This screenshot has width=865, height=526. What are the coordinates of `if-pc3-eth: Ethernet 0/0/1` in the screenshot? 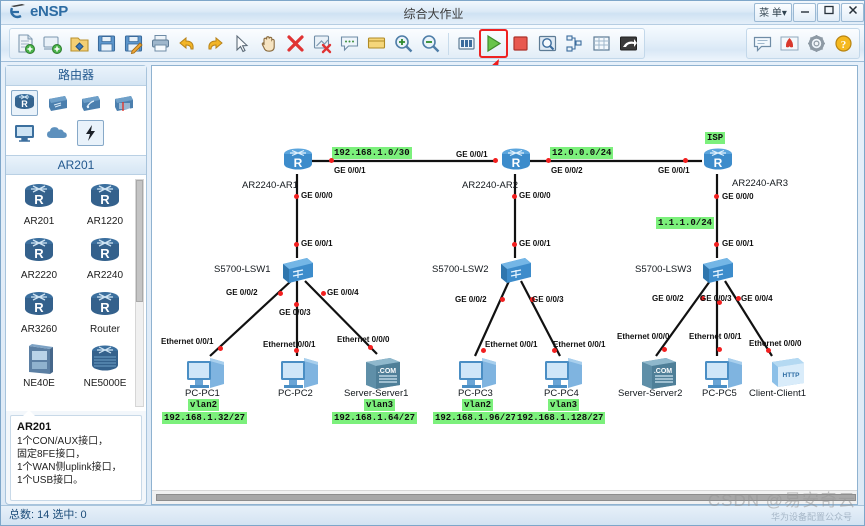 It's located at (511, 344).